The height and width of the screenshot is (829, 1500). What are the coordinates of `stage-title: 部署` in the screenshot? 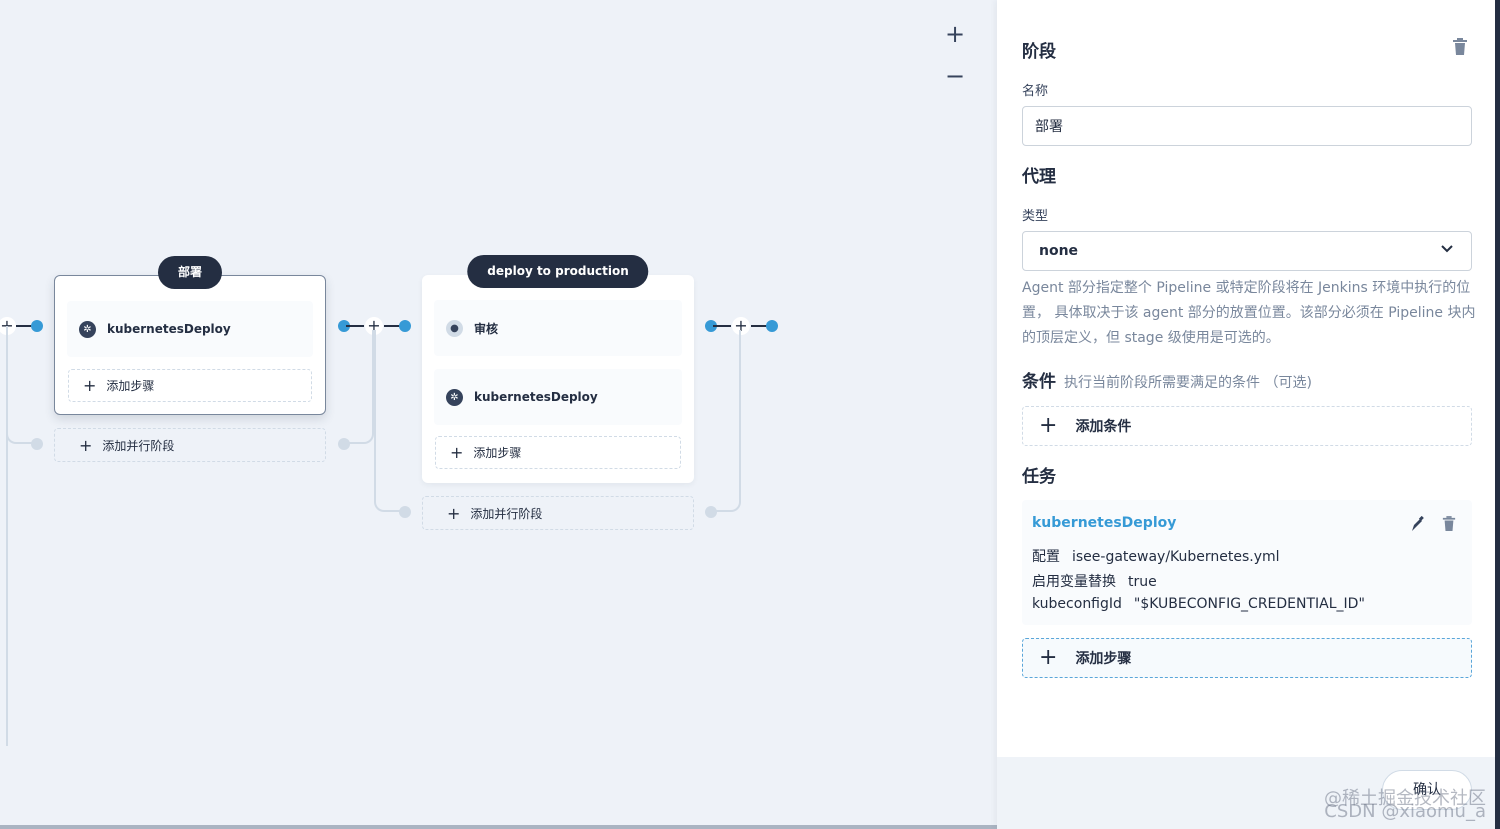 It's located at (190, 272).